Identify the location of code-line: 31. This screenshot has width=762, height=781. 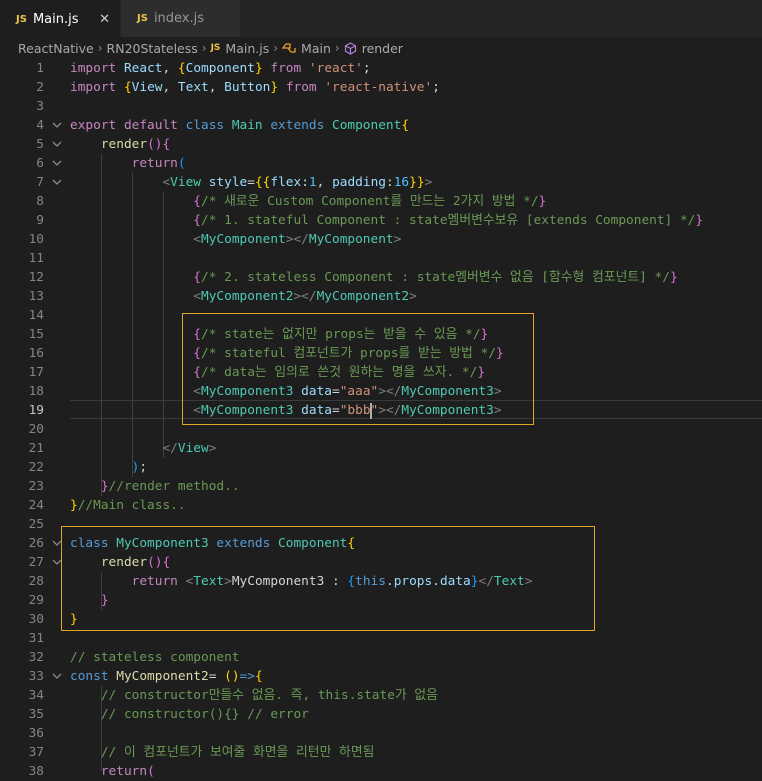
(381, 638).